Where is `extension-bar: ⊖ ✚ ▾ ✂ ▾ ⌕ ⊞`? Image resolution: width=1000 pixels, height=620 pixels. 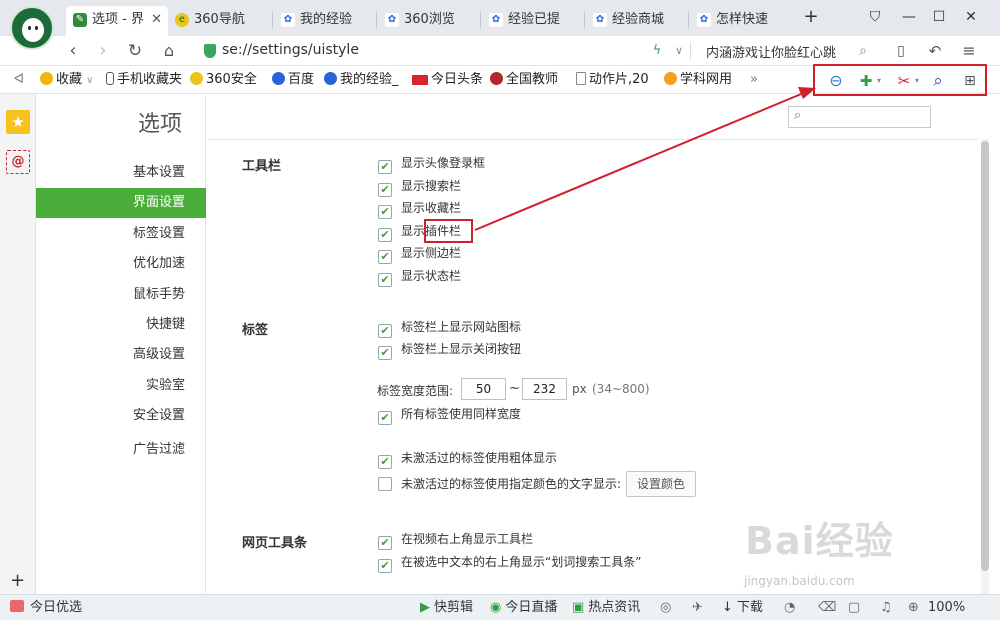 extension-bar: ⊖ ✚ ▾ ✂ ▾ ⌕ ⊞ is located at coordinates (900, 80).